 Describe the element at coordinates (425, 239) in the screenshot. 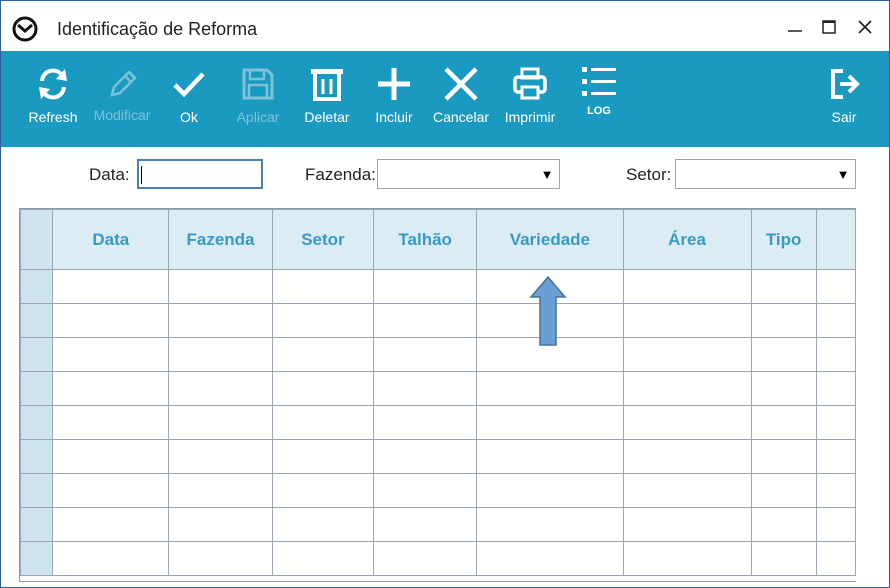

I see `column-header-talhao: Talhão` at that location.